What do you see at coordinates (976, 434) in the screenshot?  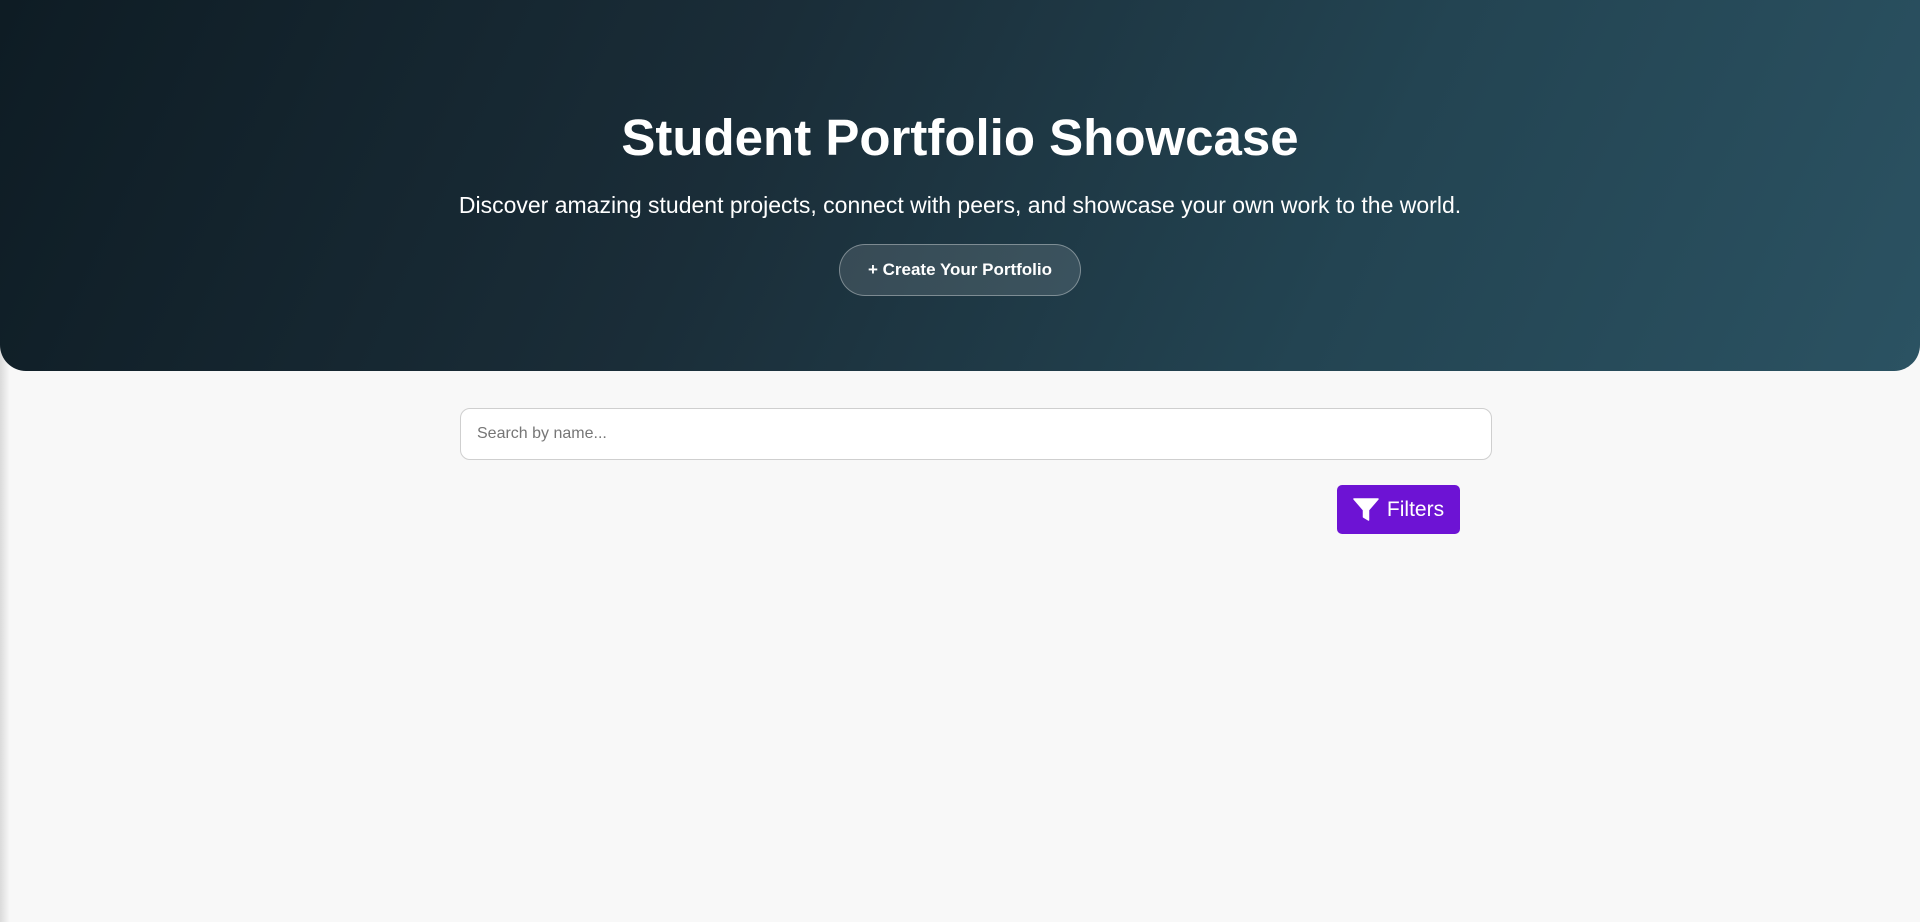 I see `search-input` at bounding box center [976, 434].